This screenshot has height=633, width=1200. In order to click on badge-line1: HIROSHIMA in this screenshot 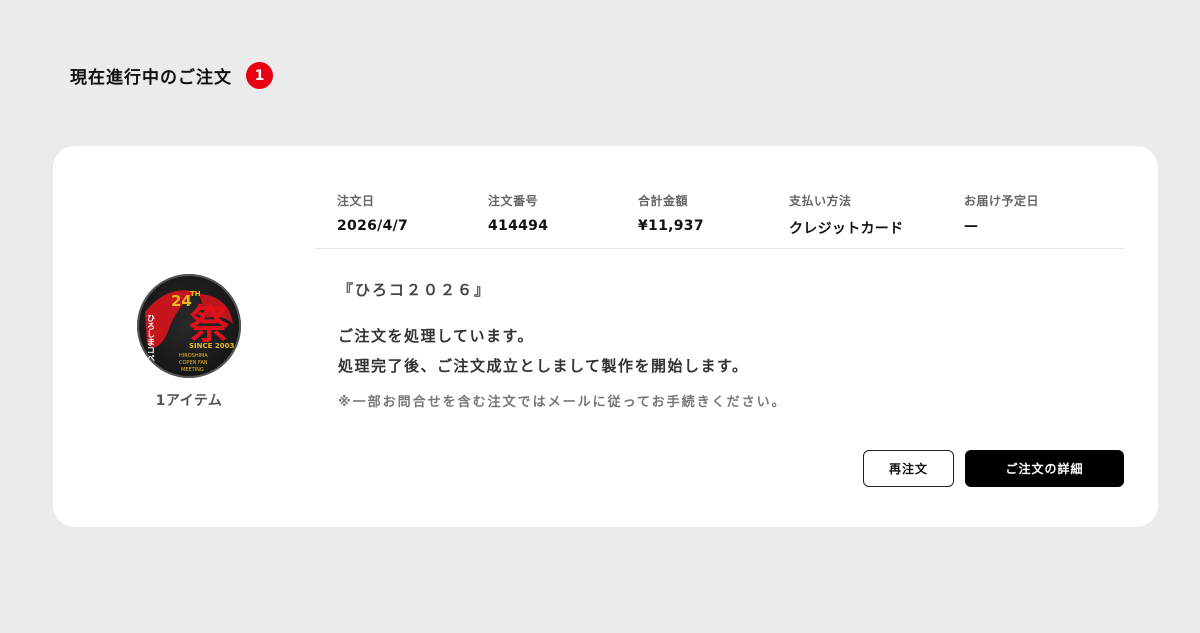, I will do `click(193, 356)`.